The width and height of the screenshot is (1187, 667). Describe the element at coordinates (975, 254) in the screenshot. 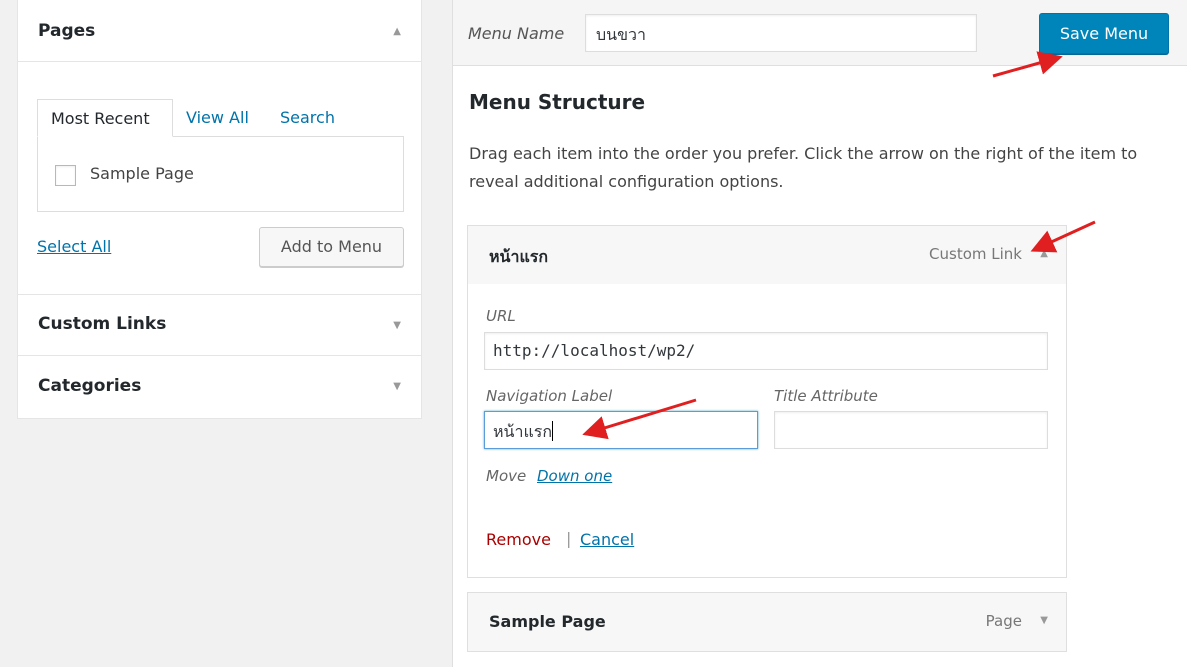

I see `menu-item-type: Custom Link` at that location.